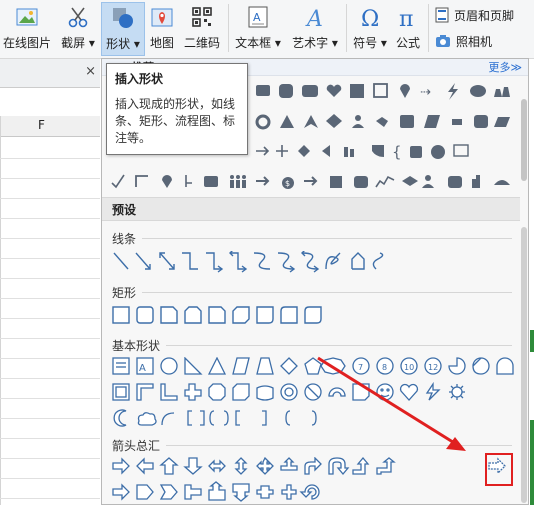 This screenshot has height=505, width=534. Describe the element at coordinates (387, 401) in the screenshot. I see `annotation-arrow-line` at that location.